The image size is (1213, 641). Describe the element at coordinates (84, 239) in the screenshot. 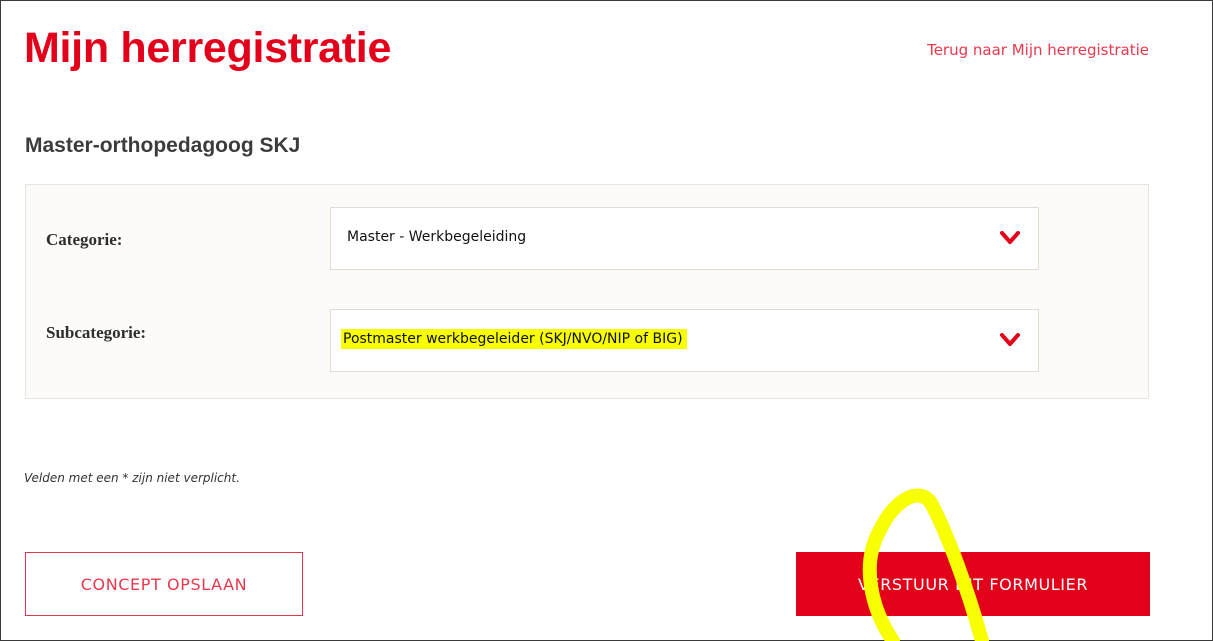

I see `category-label: Categorie:` at that location.